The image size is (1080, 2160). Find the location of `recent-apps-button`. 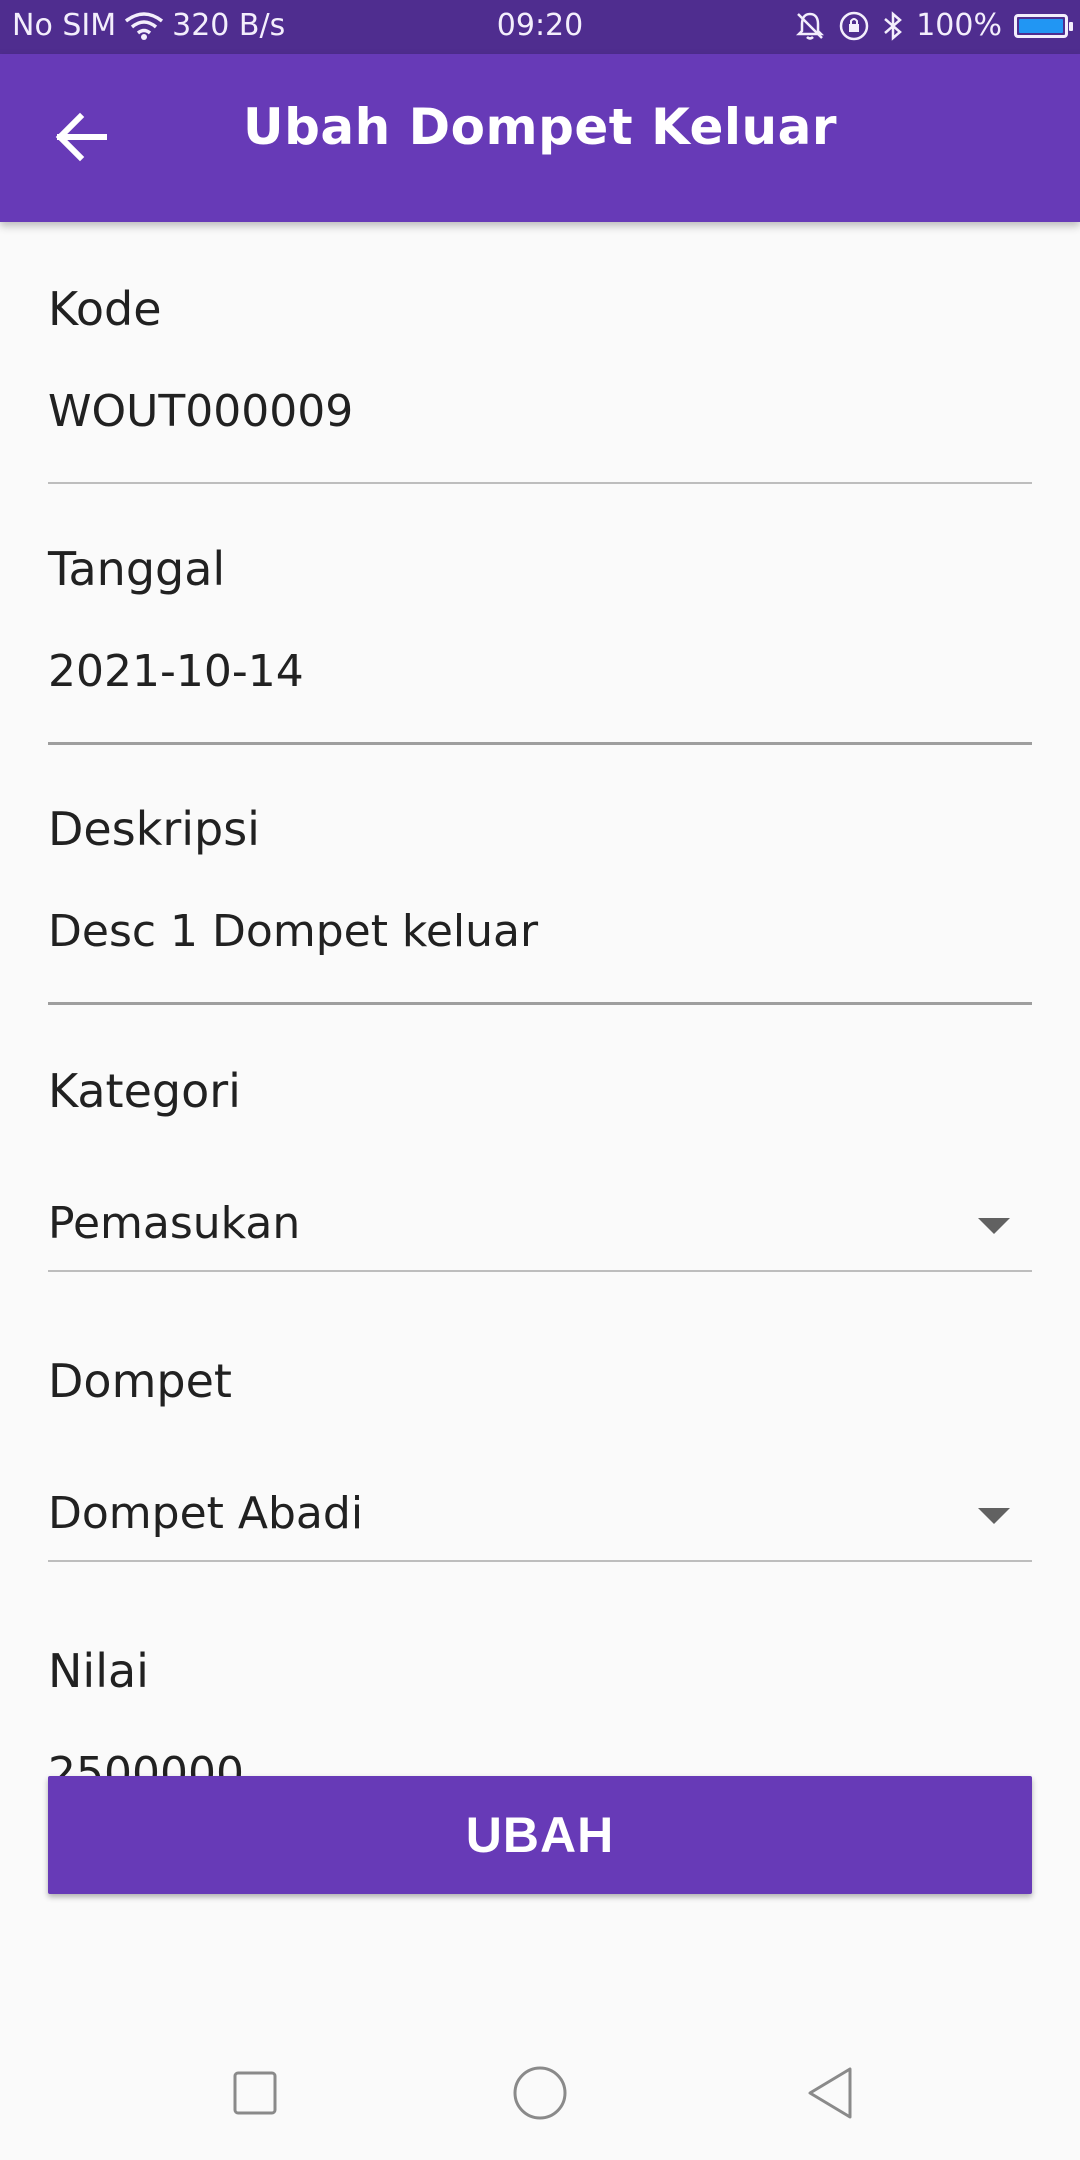

recent-apps-button is located at coordinates (255, 2095).